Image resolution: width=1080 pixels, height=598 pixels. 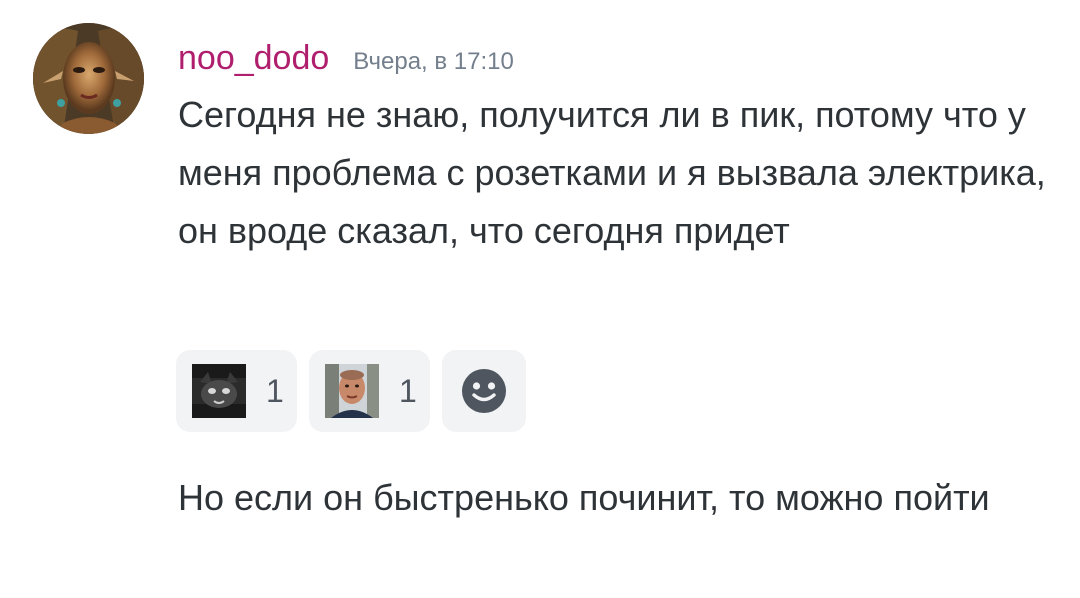 I want to click on reaction-man: 1, so click(x=369, y=391).